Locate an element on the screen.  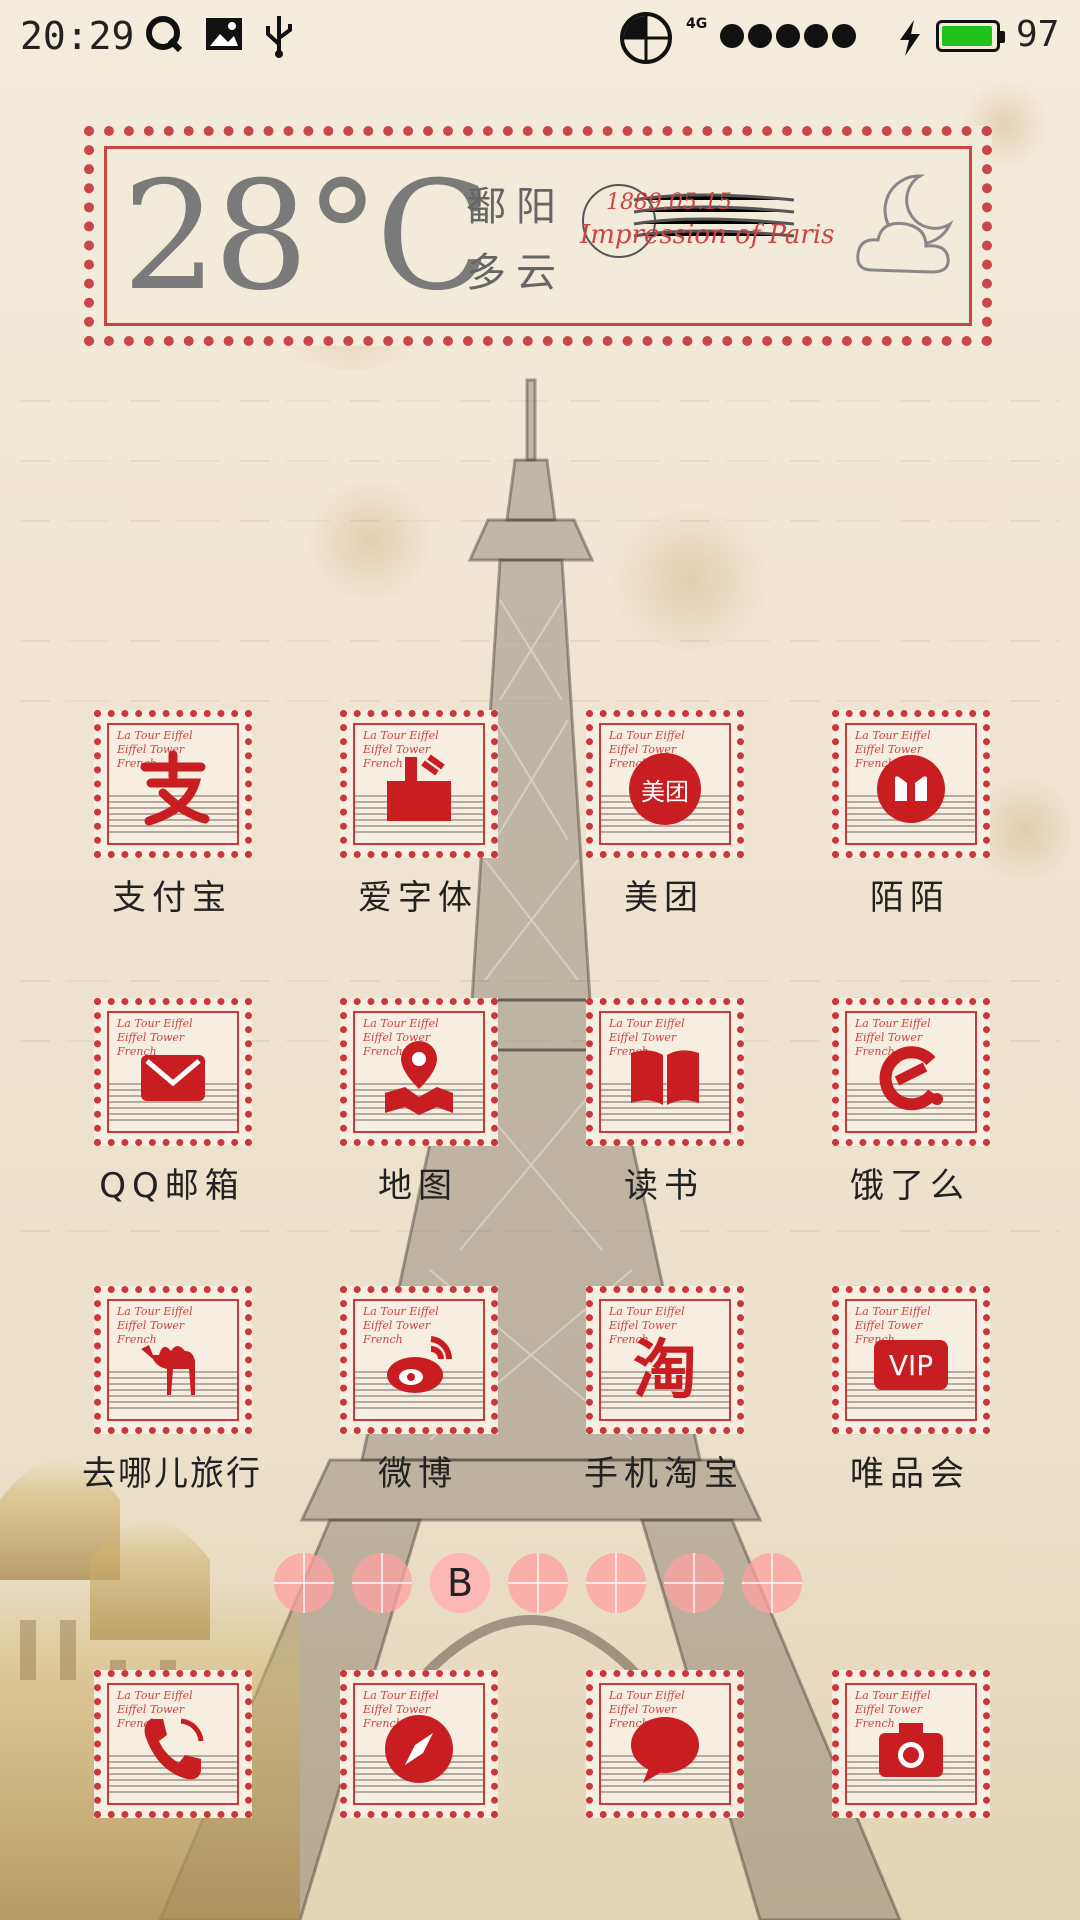
page-dot-active: B is located at coordinates (460, 1583).